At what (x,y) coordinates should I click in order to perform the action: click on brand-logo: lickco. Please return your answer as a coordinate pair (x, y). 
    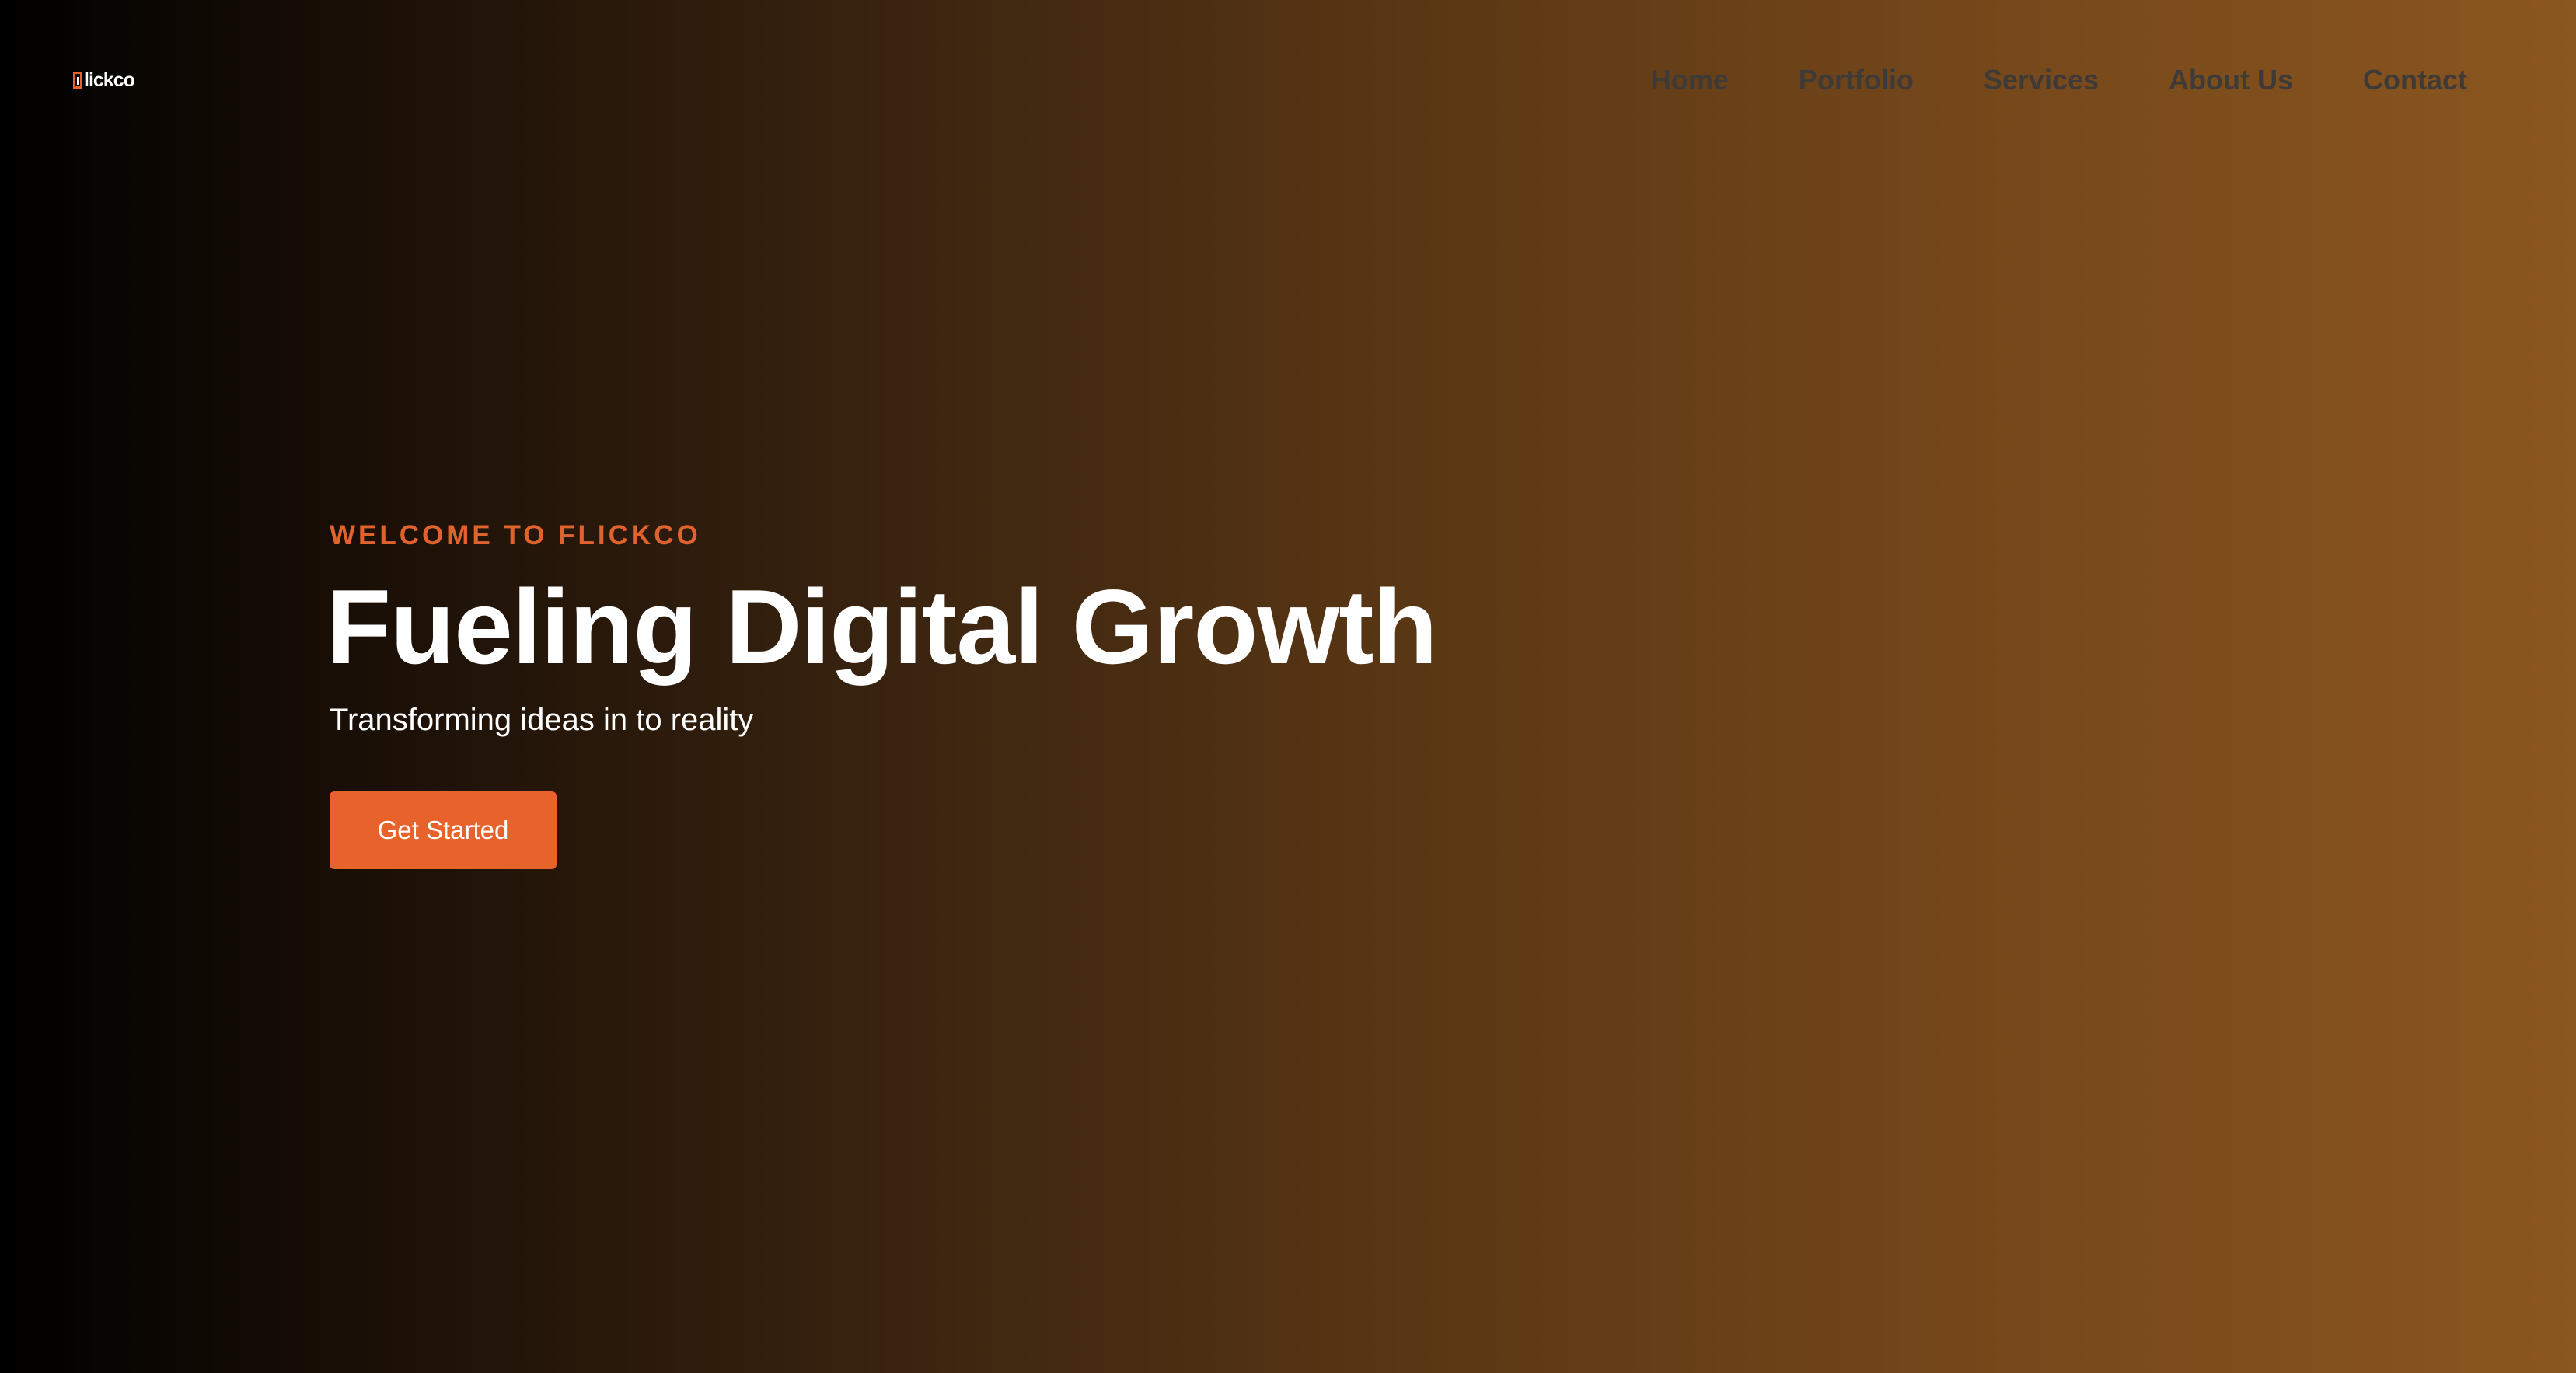
    Looking at the image, I should click on (104, 80).